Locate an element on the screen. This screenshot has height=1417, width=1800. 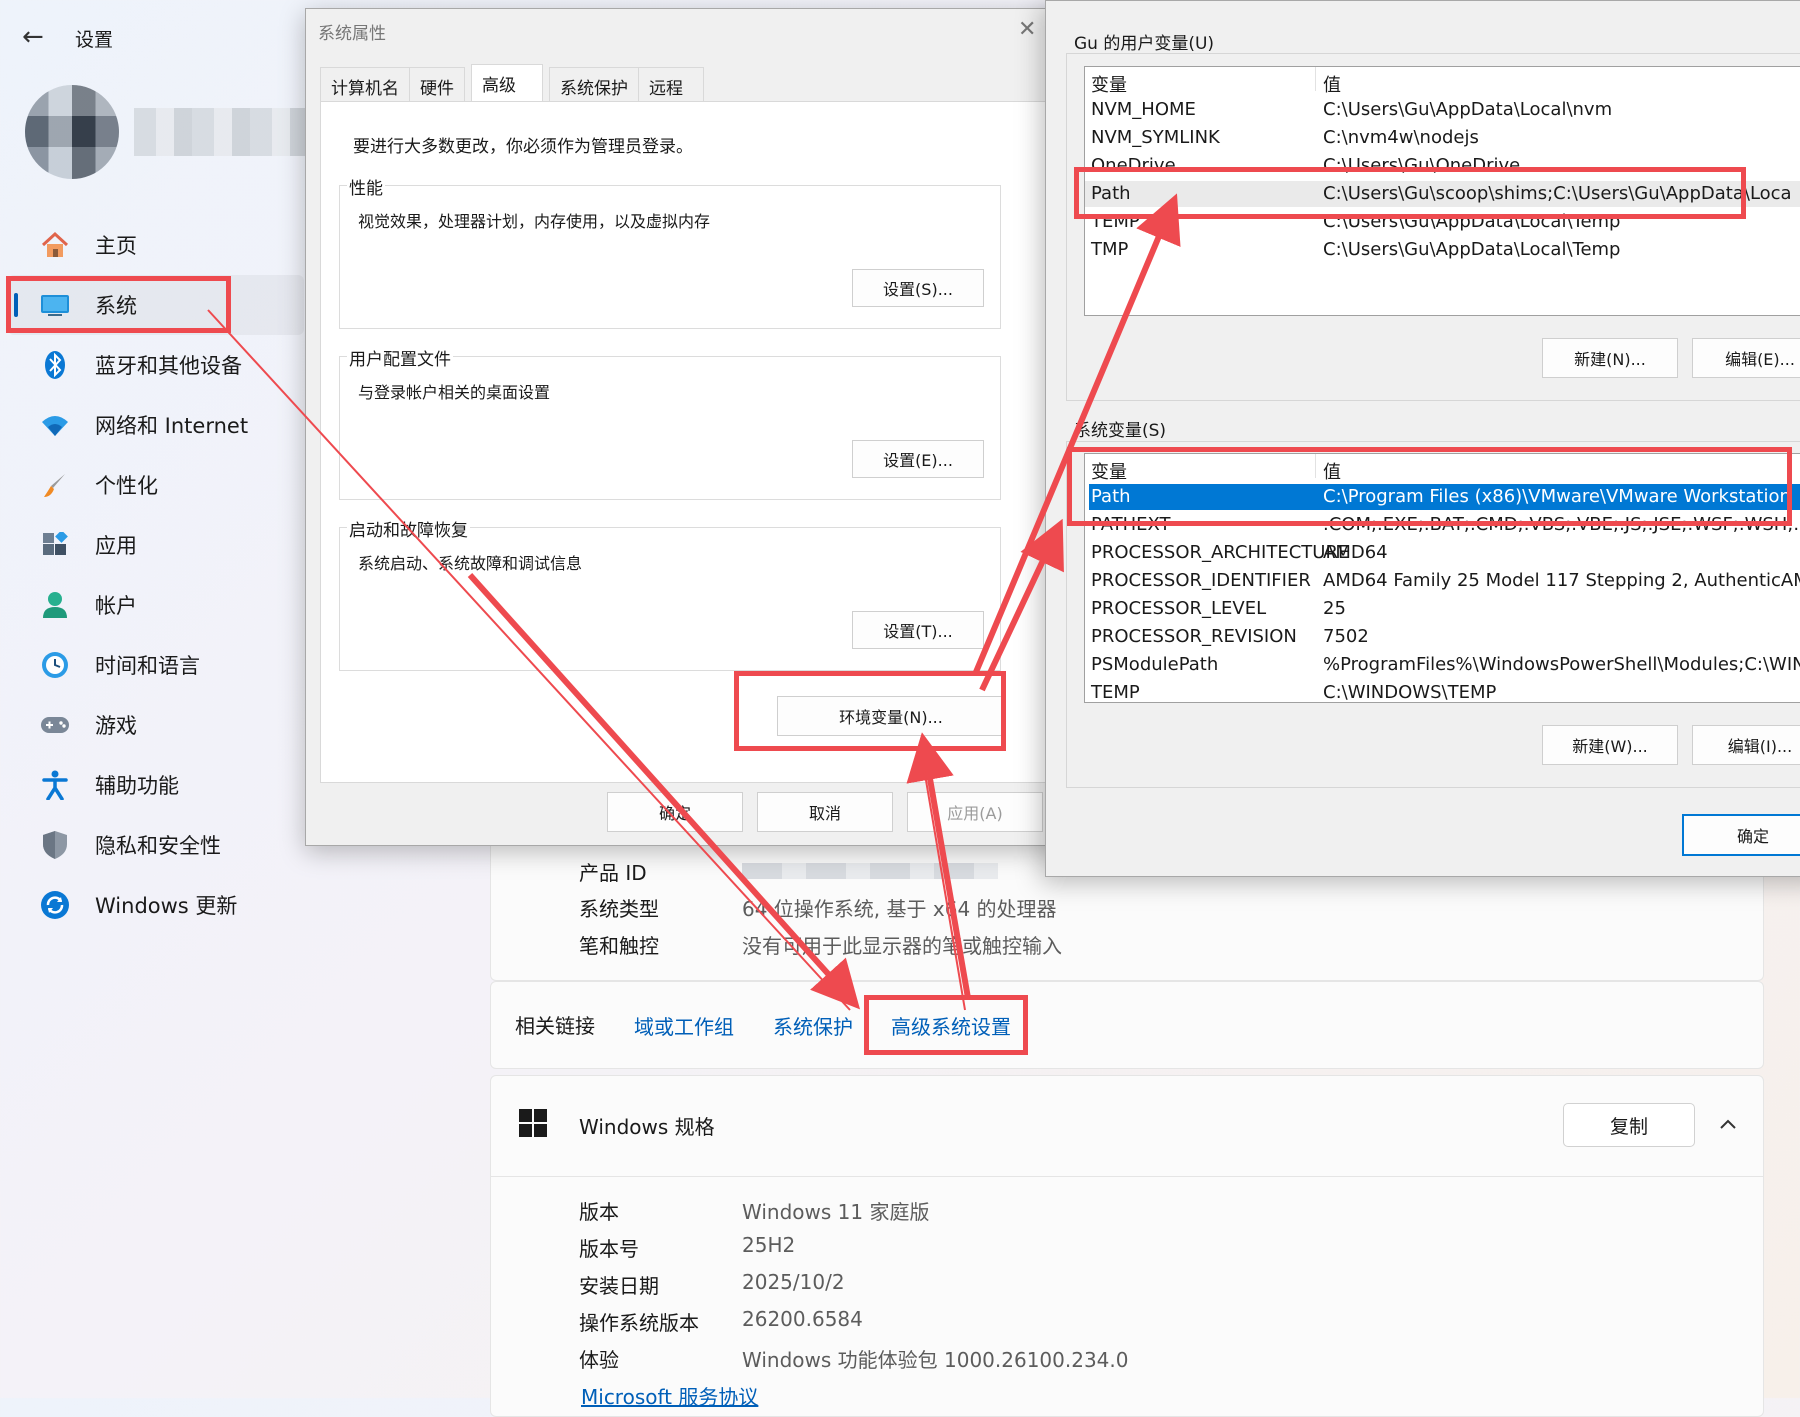
cancel-button: 取消 is located at coordinates (825, 812).